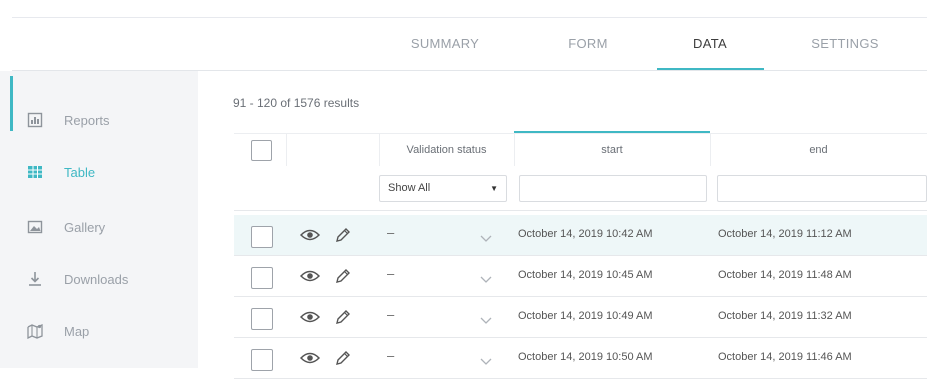 The height and width of the screenshot is (379, 927). What do you see at coordinates (35, 331) in the screenshot?
I see `map-icon` at bounding box center [35, 331].